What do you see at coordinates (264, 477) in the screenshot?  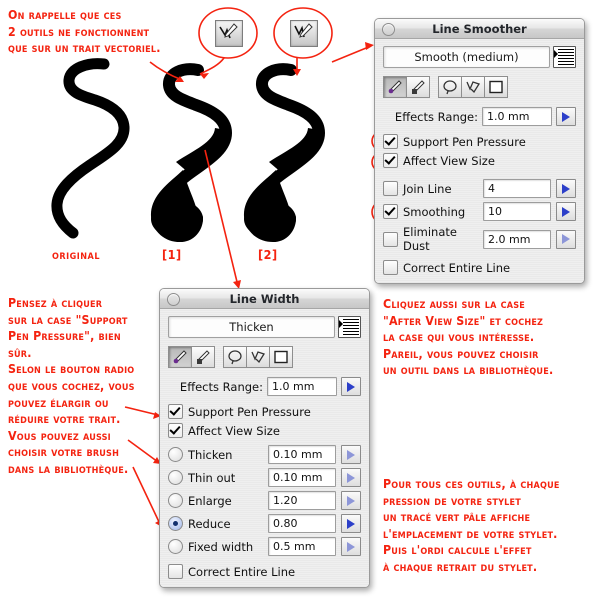 I see `radio-row-thin-out: Thin out 0.10 mm` at bounding box center [264, 477].